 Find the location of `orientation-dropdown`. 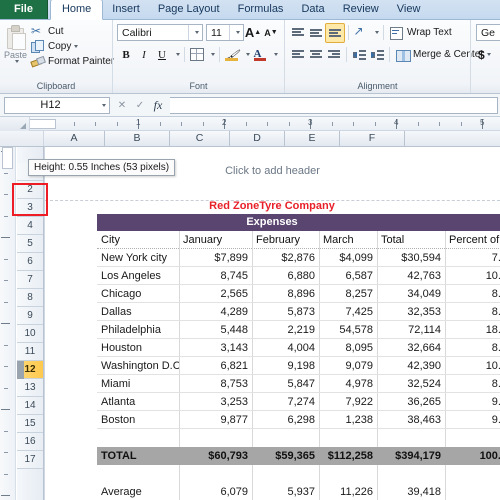

orientation-dropdown is located at coordinates (375, 33).